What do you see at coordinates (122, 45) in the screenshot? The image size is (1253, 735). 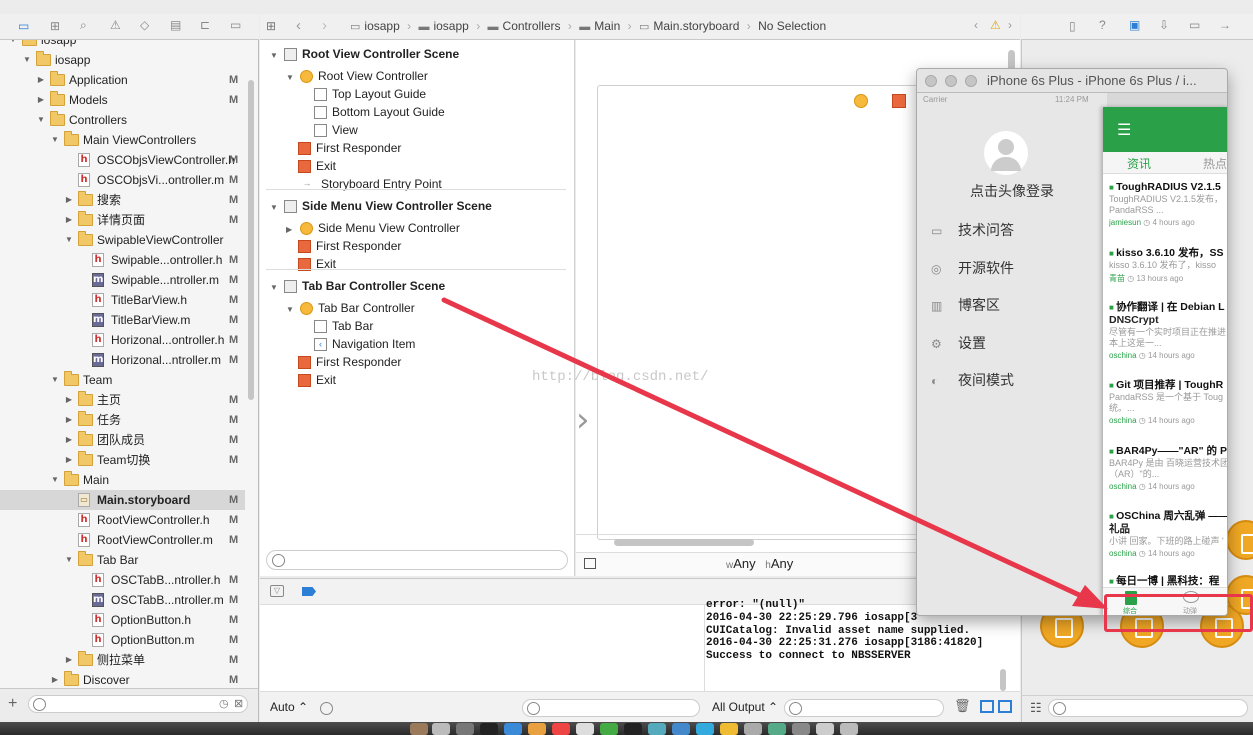 I see `navigator-item: ▼ iosapp` at bounding box center [122, 45].